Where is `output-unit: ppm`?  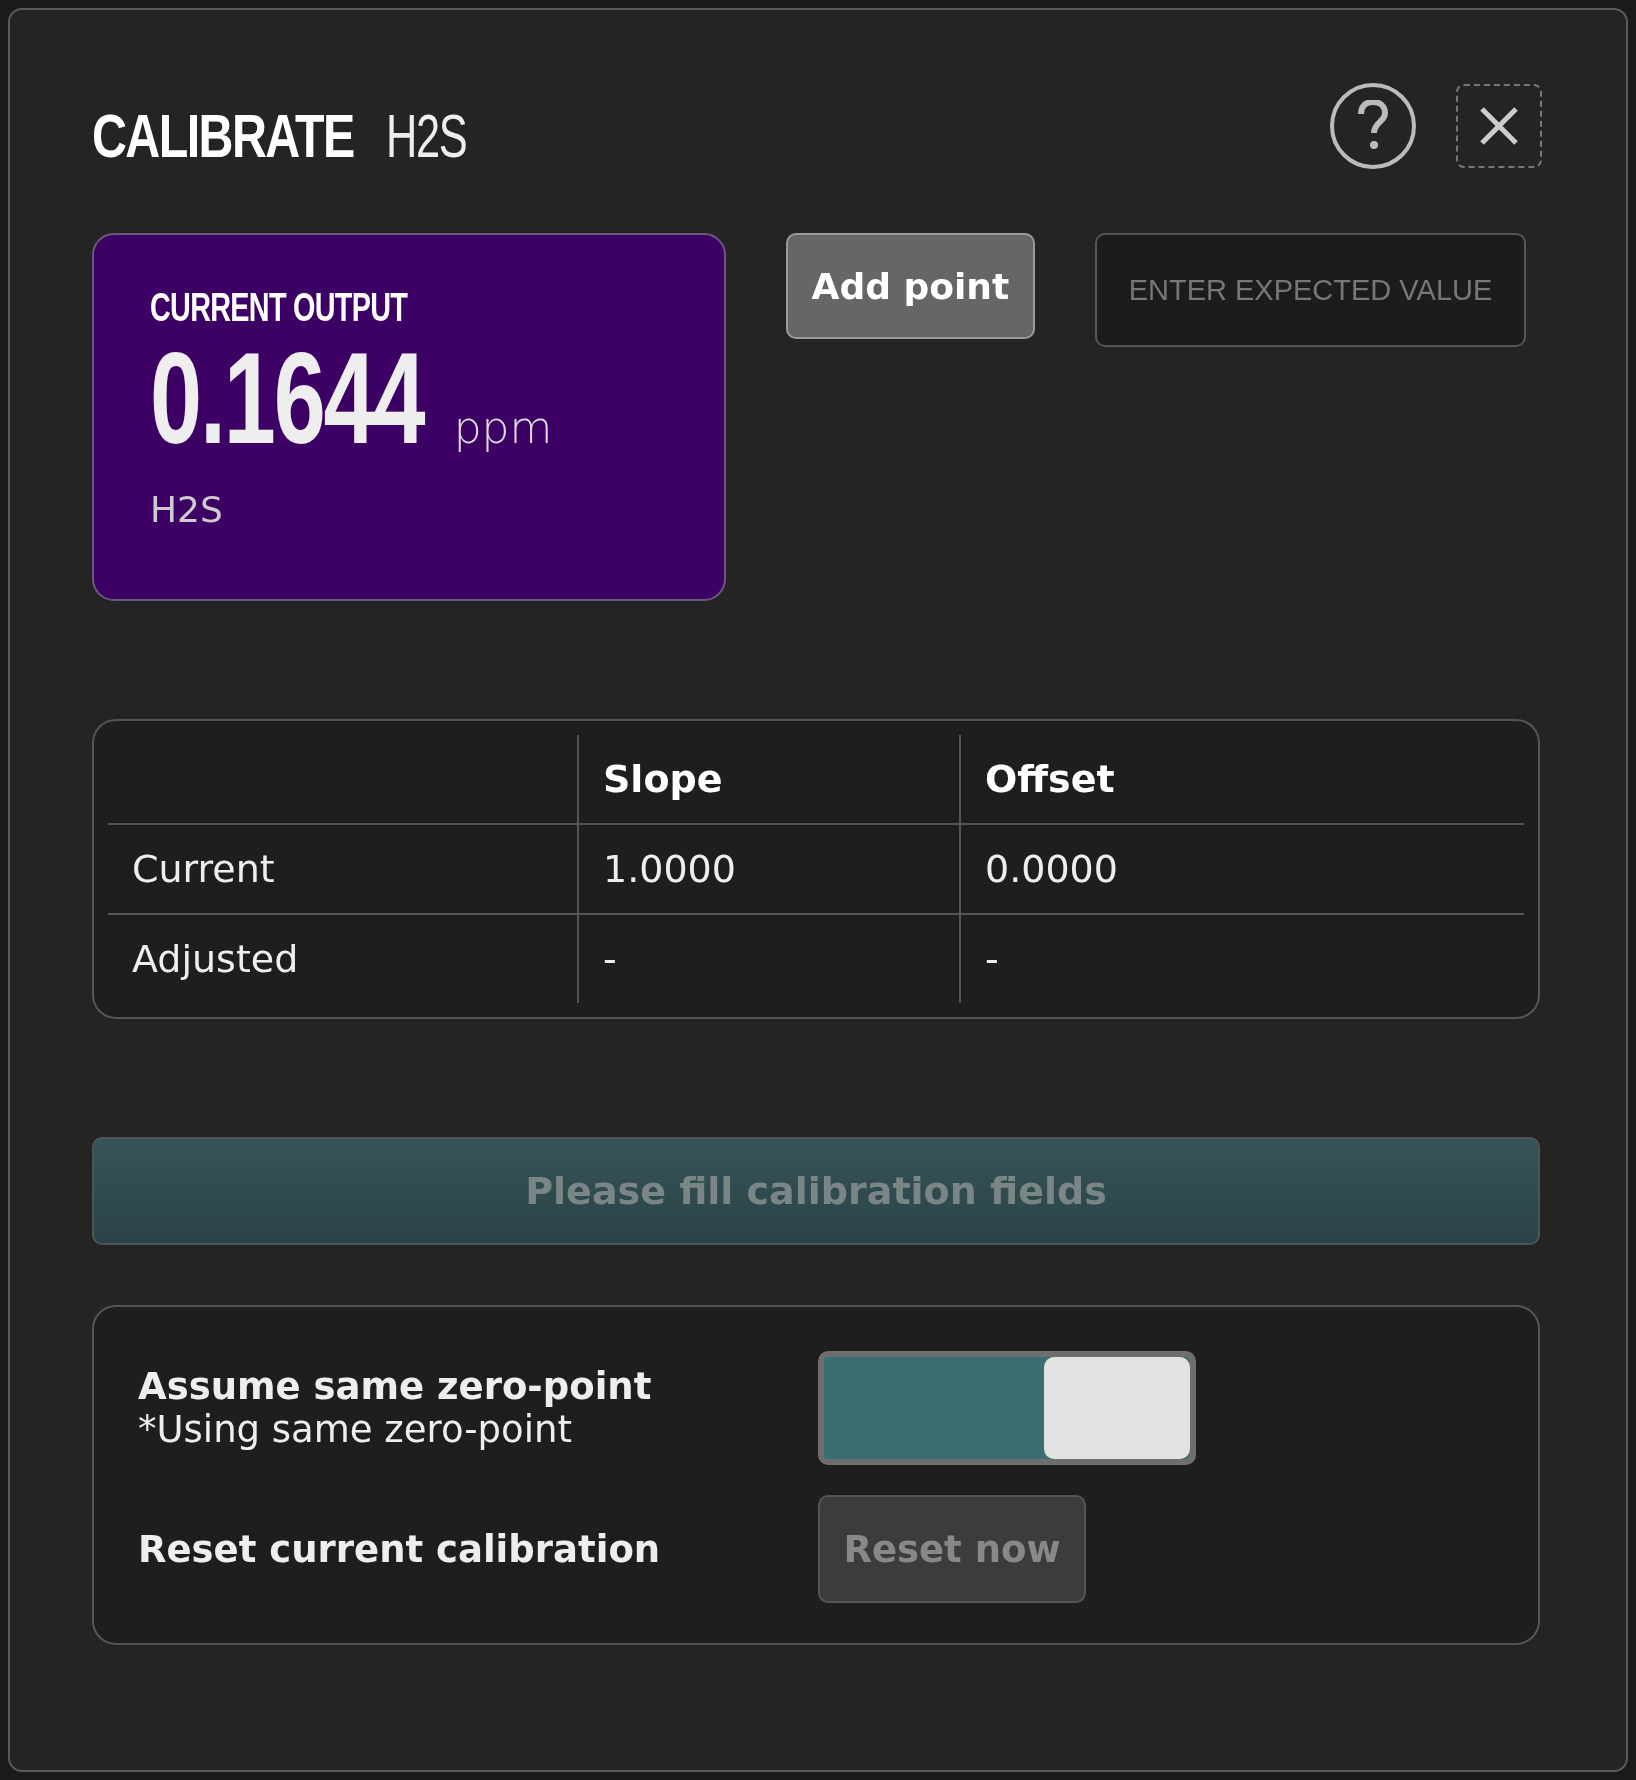 output-unit: ppm is located at coordinates (503, 427).